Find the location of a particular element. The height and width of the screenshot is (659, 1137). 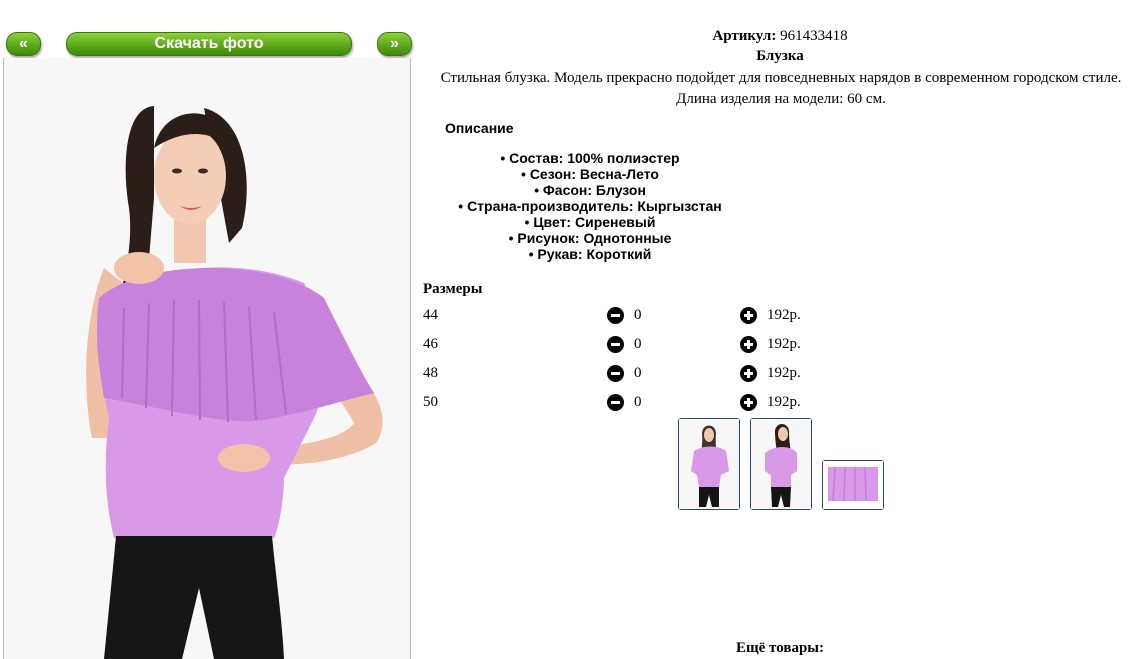

article-line: Артикул: 961433418 is located at coordinates (778, 36).